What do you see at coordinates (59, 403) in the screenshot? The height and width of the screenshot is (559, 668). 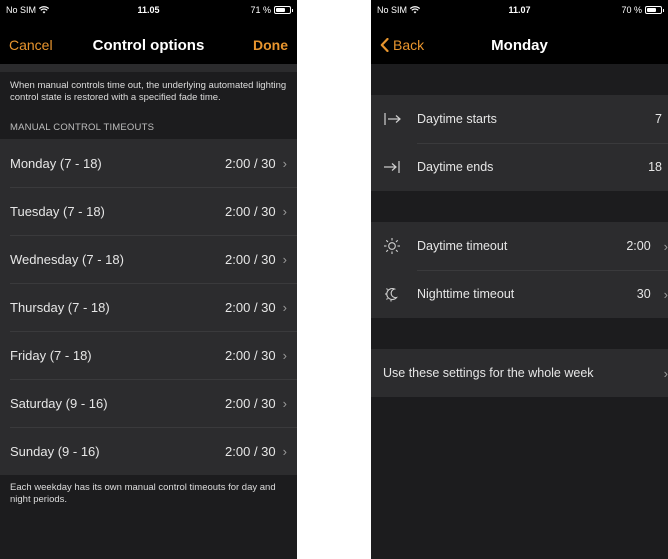 I see `day-label: Saturday (9 - 16)` at bounding box center [59, 403].